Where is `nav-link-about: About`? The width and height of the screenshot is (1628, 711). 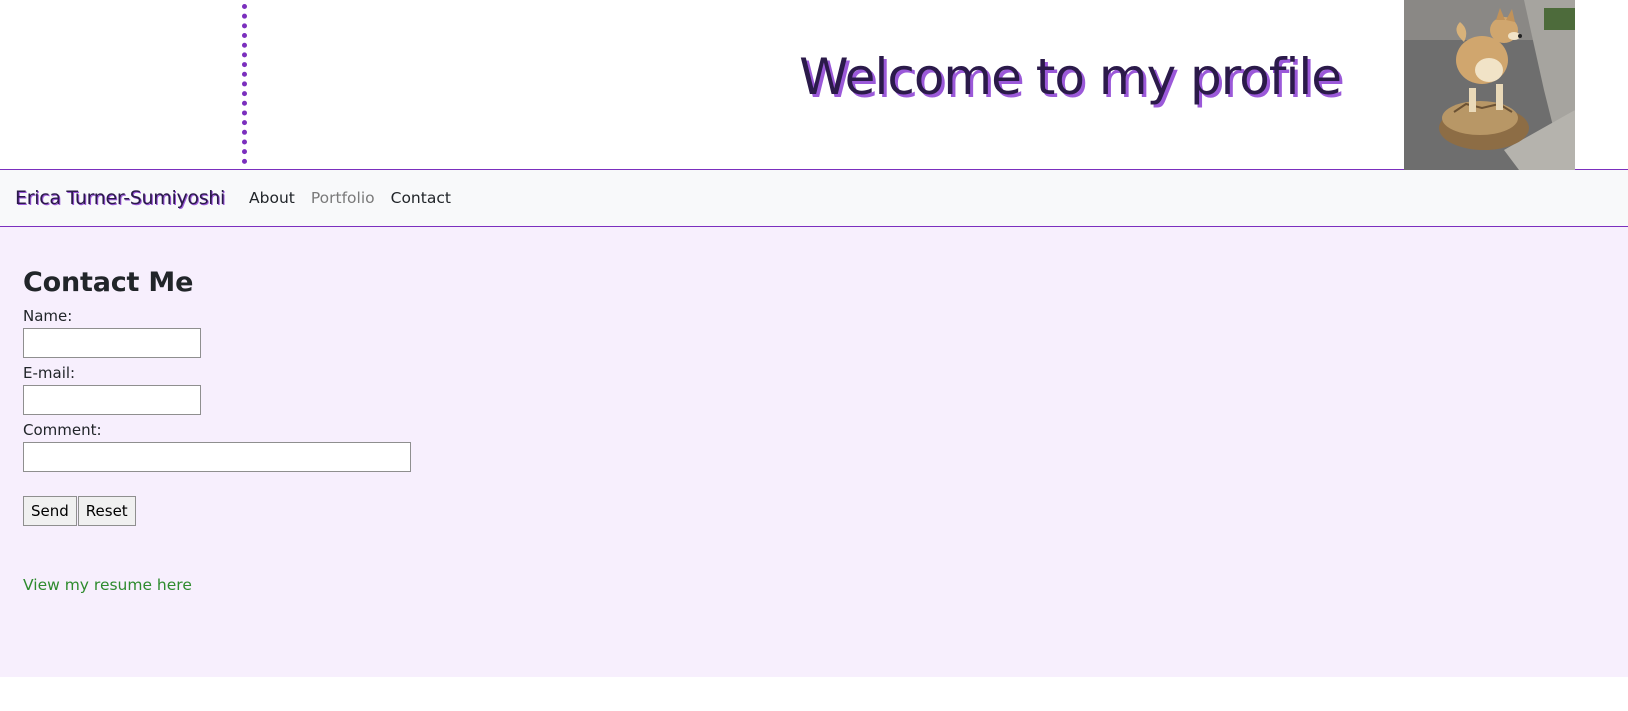
nav-link-about: About is located at coordinates (272, 198).